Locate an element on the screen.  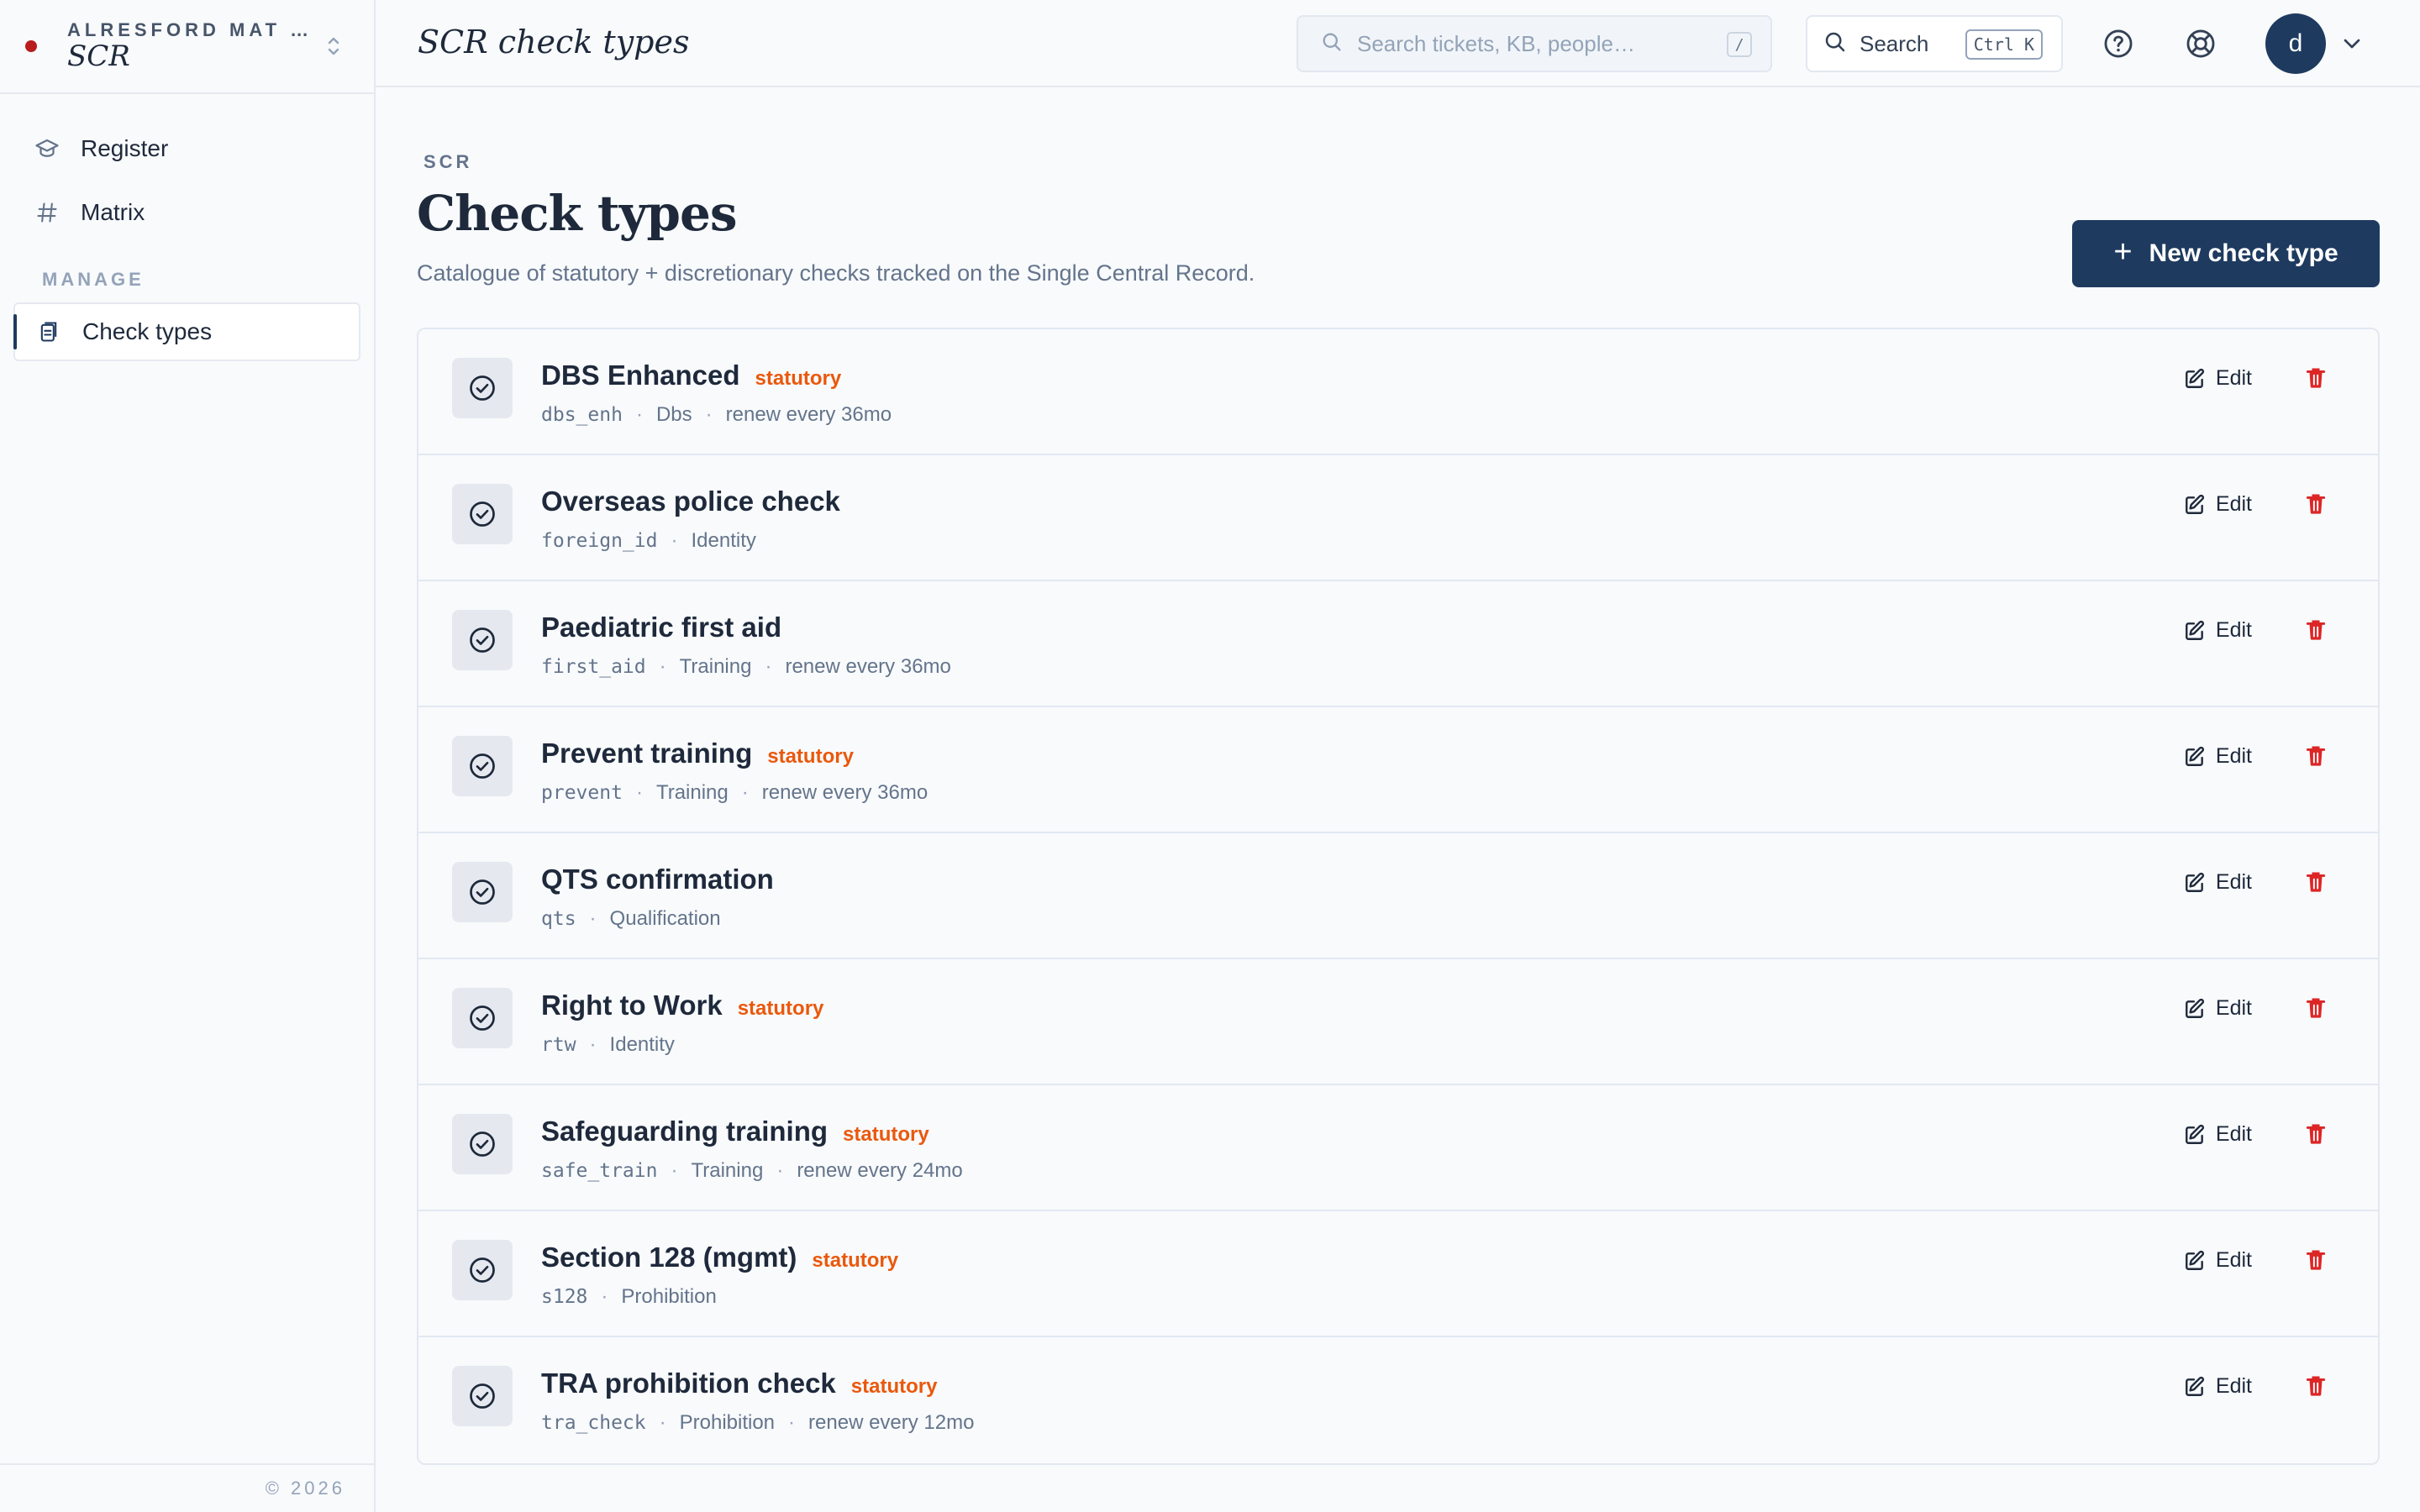
check-type-meta: rtw · Identity is located at coordinates (608, 1045).